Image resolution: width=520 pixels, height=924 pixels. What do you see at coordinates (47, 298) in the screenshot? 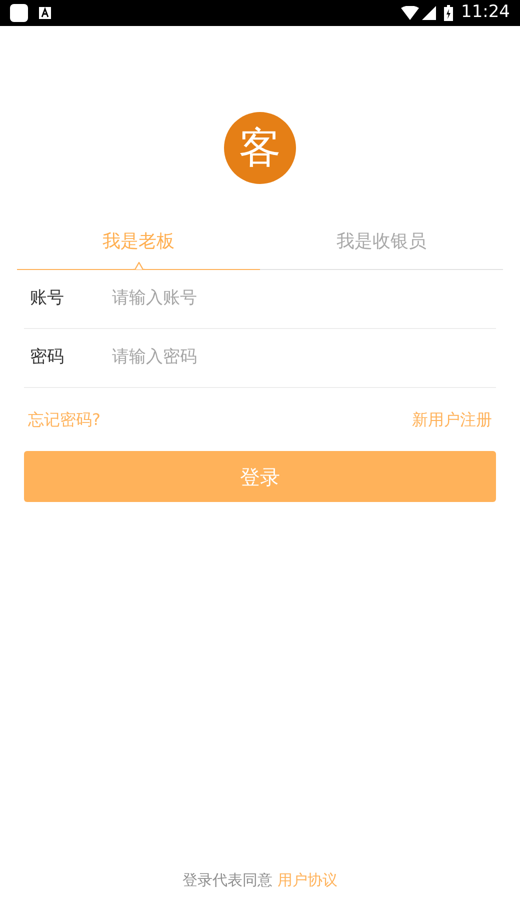
I see `field-label: 账号` at bounding box center [47, 298].